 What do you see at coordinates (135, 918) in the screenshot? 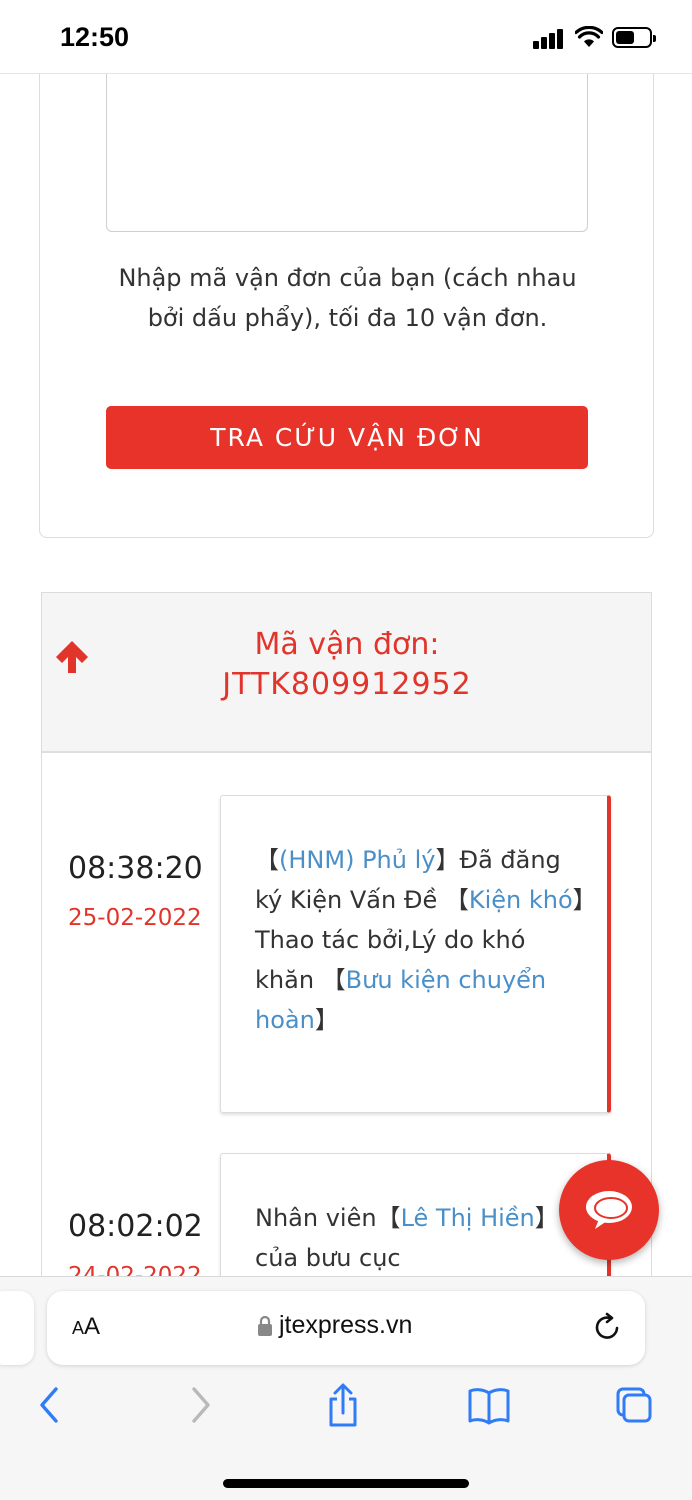
I see `event-date: 25-02-2022` at bounding box center [135, 918].